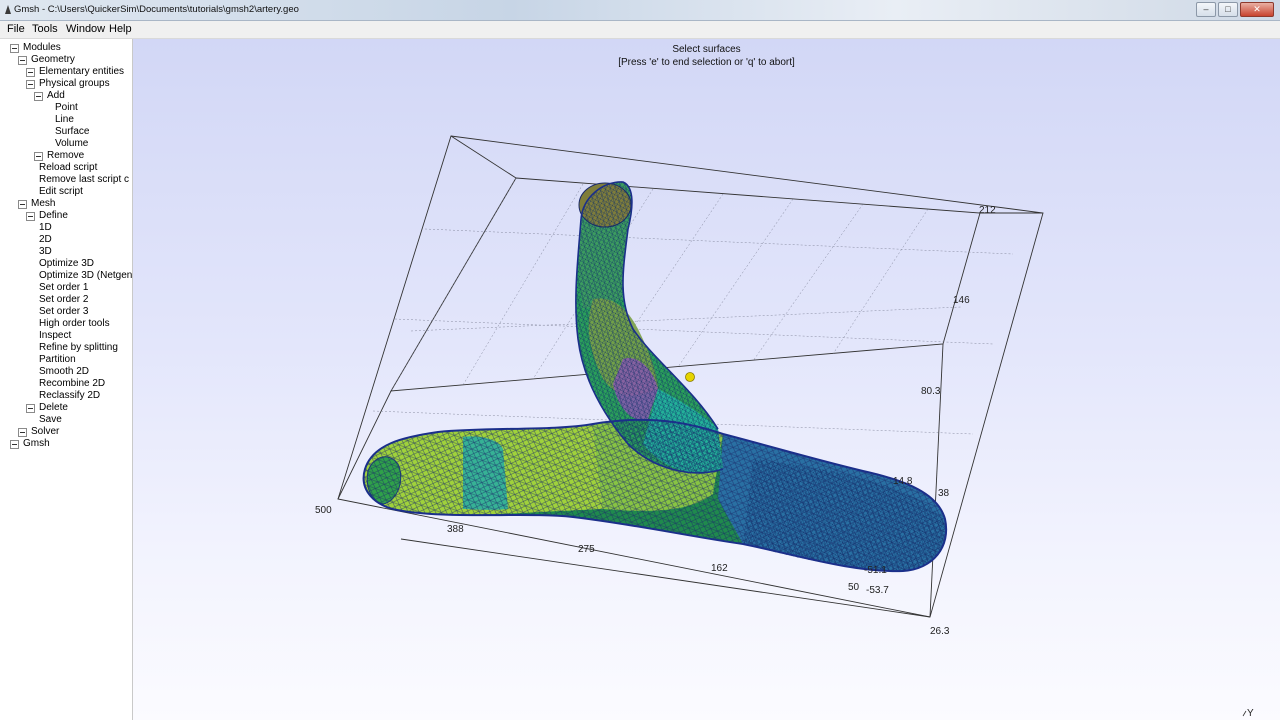 The height and width of the screenshot is (720, 1280). Describe the element at coordinates (53, 407) in the screenshot. I see `tree-label: Delete` at that location.